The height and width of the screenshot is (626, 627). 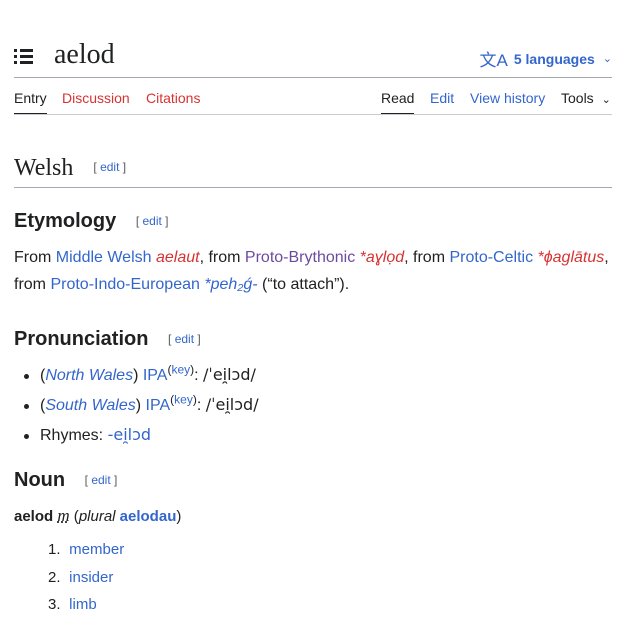 I want to click on tab-edit: Edit, so click(x=442, y=101).